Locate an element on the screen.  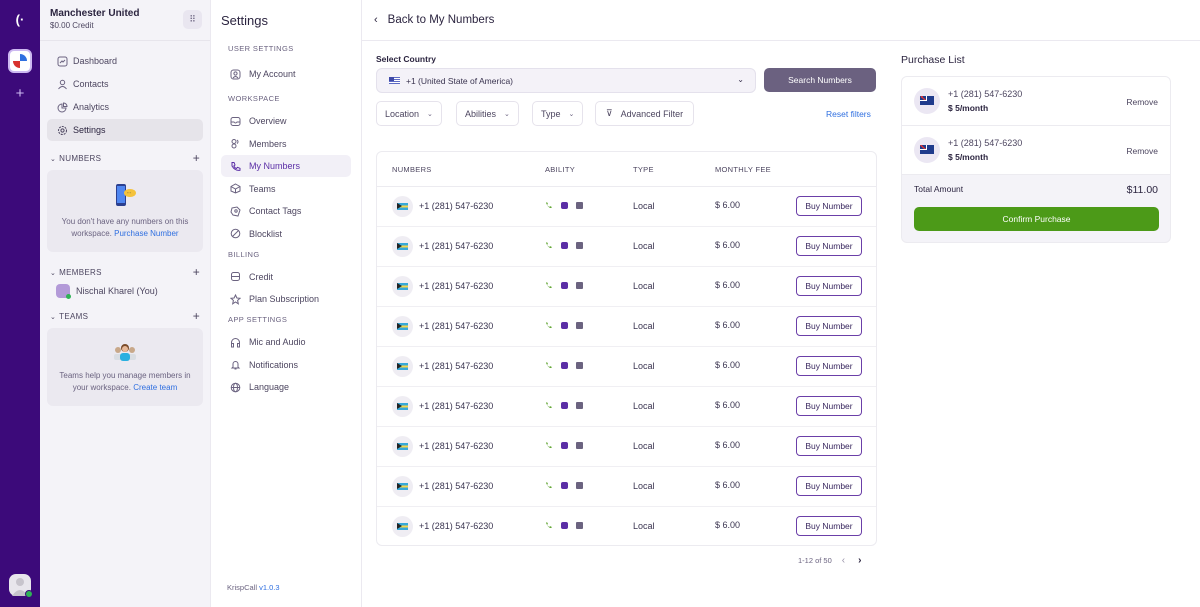
account-icon is located at coordinates (235, 74).